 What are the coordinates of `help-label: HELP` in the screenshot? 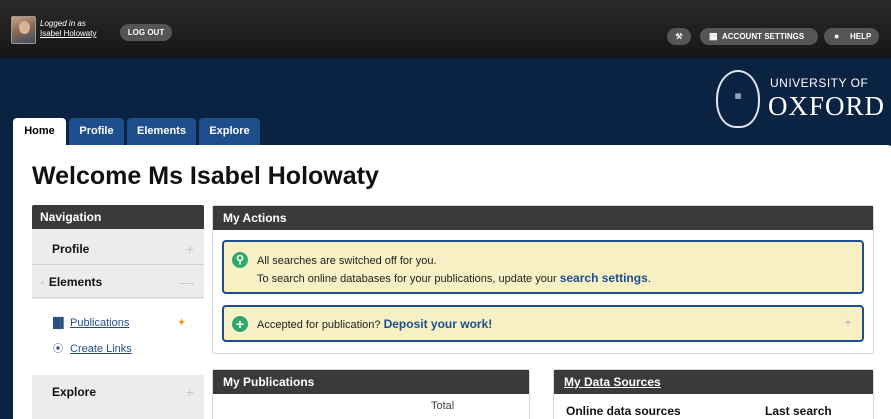 It's located at (861, 36).